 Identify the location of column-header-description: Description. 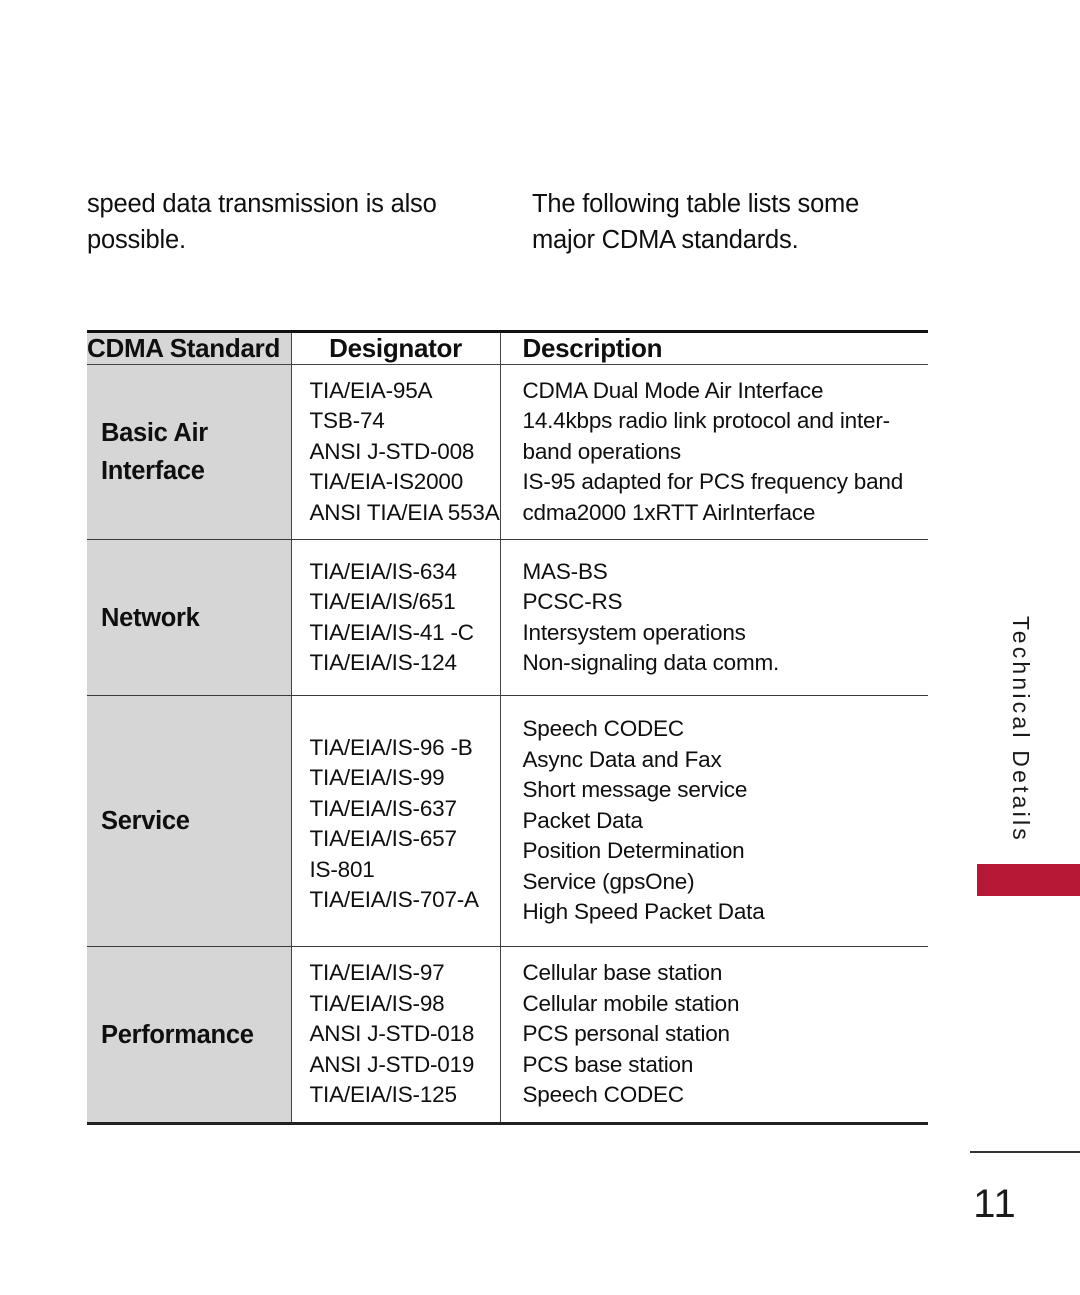
(714, 347).